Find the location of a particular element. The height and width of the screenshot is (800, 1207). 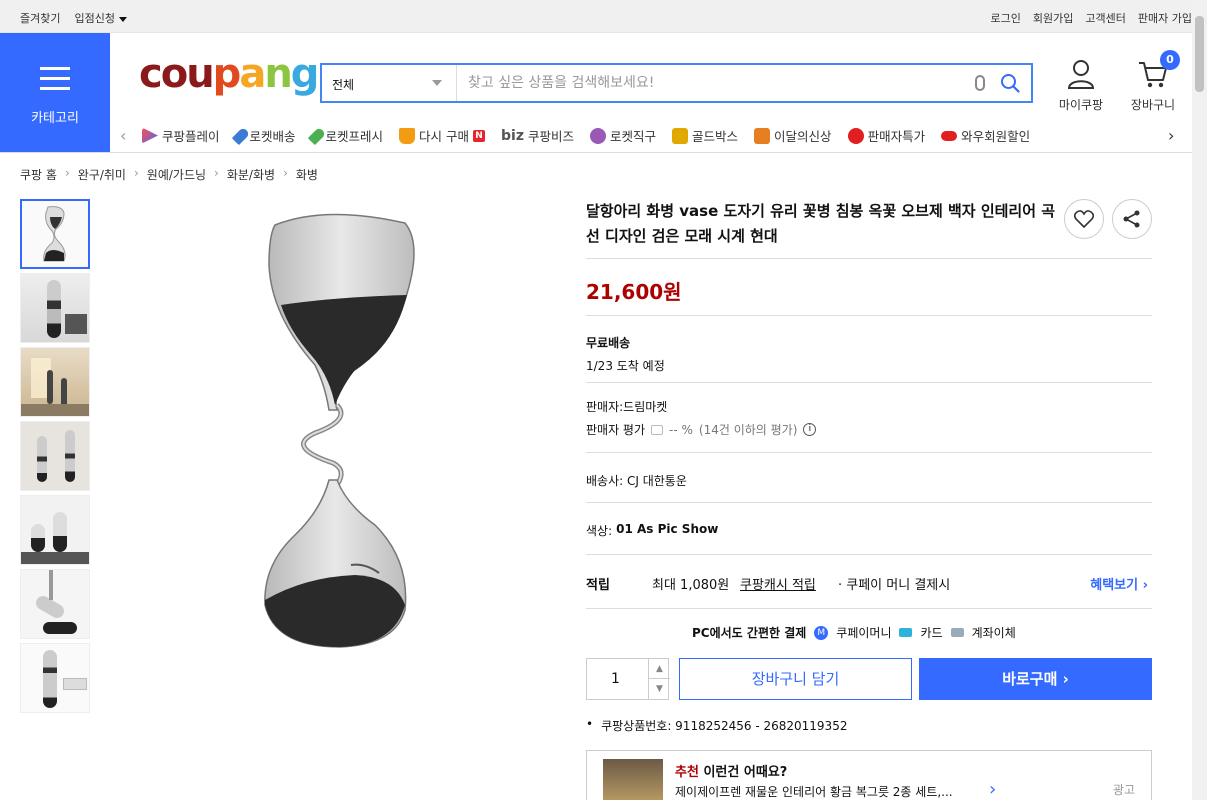

nav-item-seller-deals: 판매자특가 is located at coordinates (886, 135).